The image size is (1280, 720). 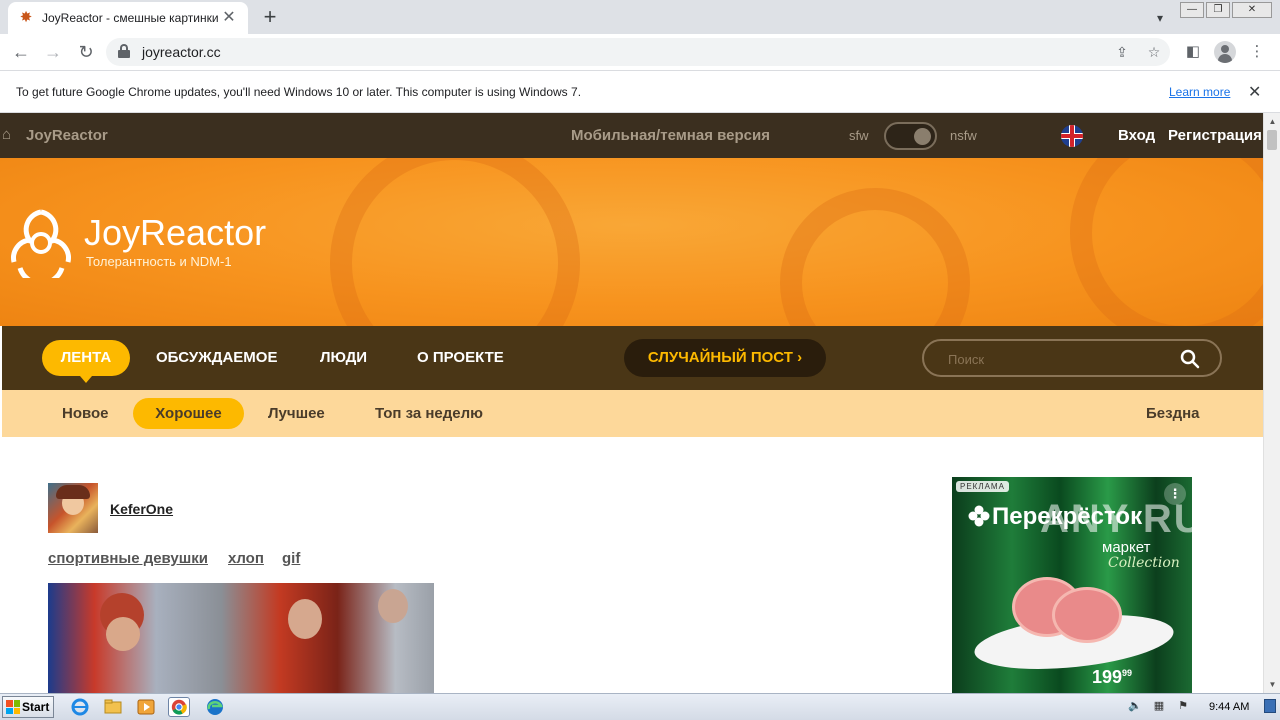 What do you see at coordinates (188, 413) in the screenshot?
I see `subnav-good: Хорошее` at bounding box center [188, 413].